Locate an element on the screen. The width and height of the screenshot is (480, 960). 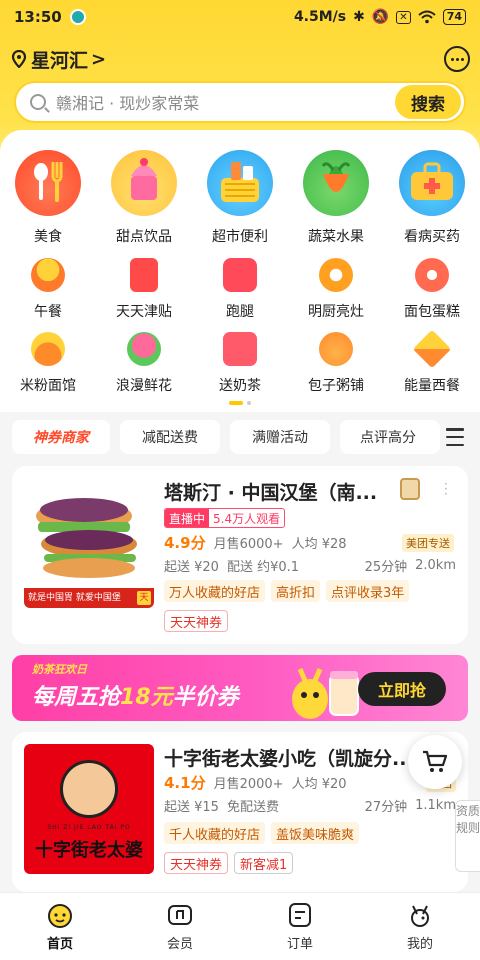
category-label: 包子粥铺 is located at coordinates (336, 386).